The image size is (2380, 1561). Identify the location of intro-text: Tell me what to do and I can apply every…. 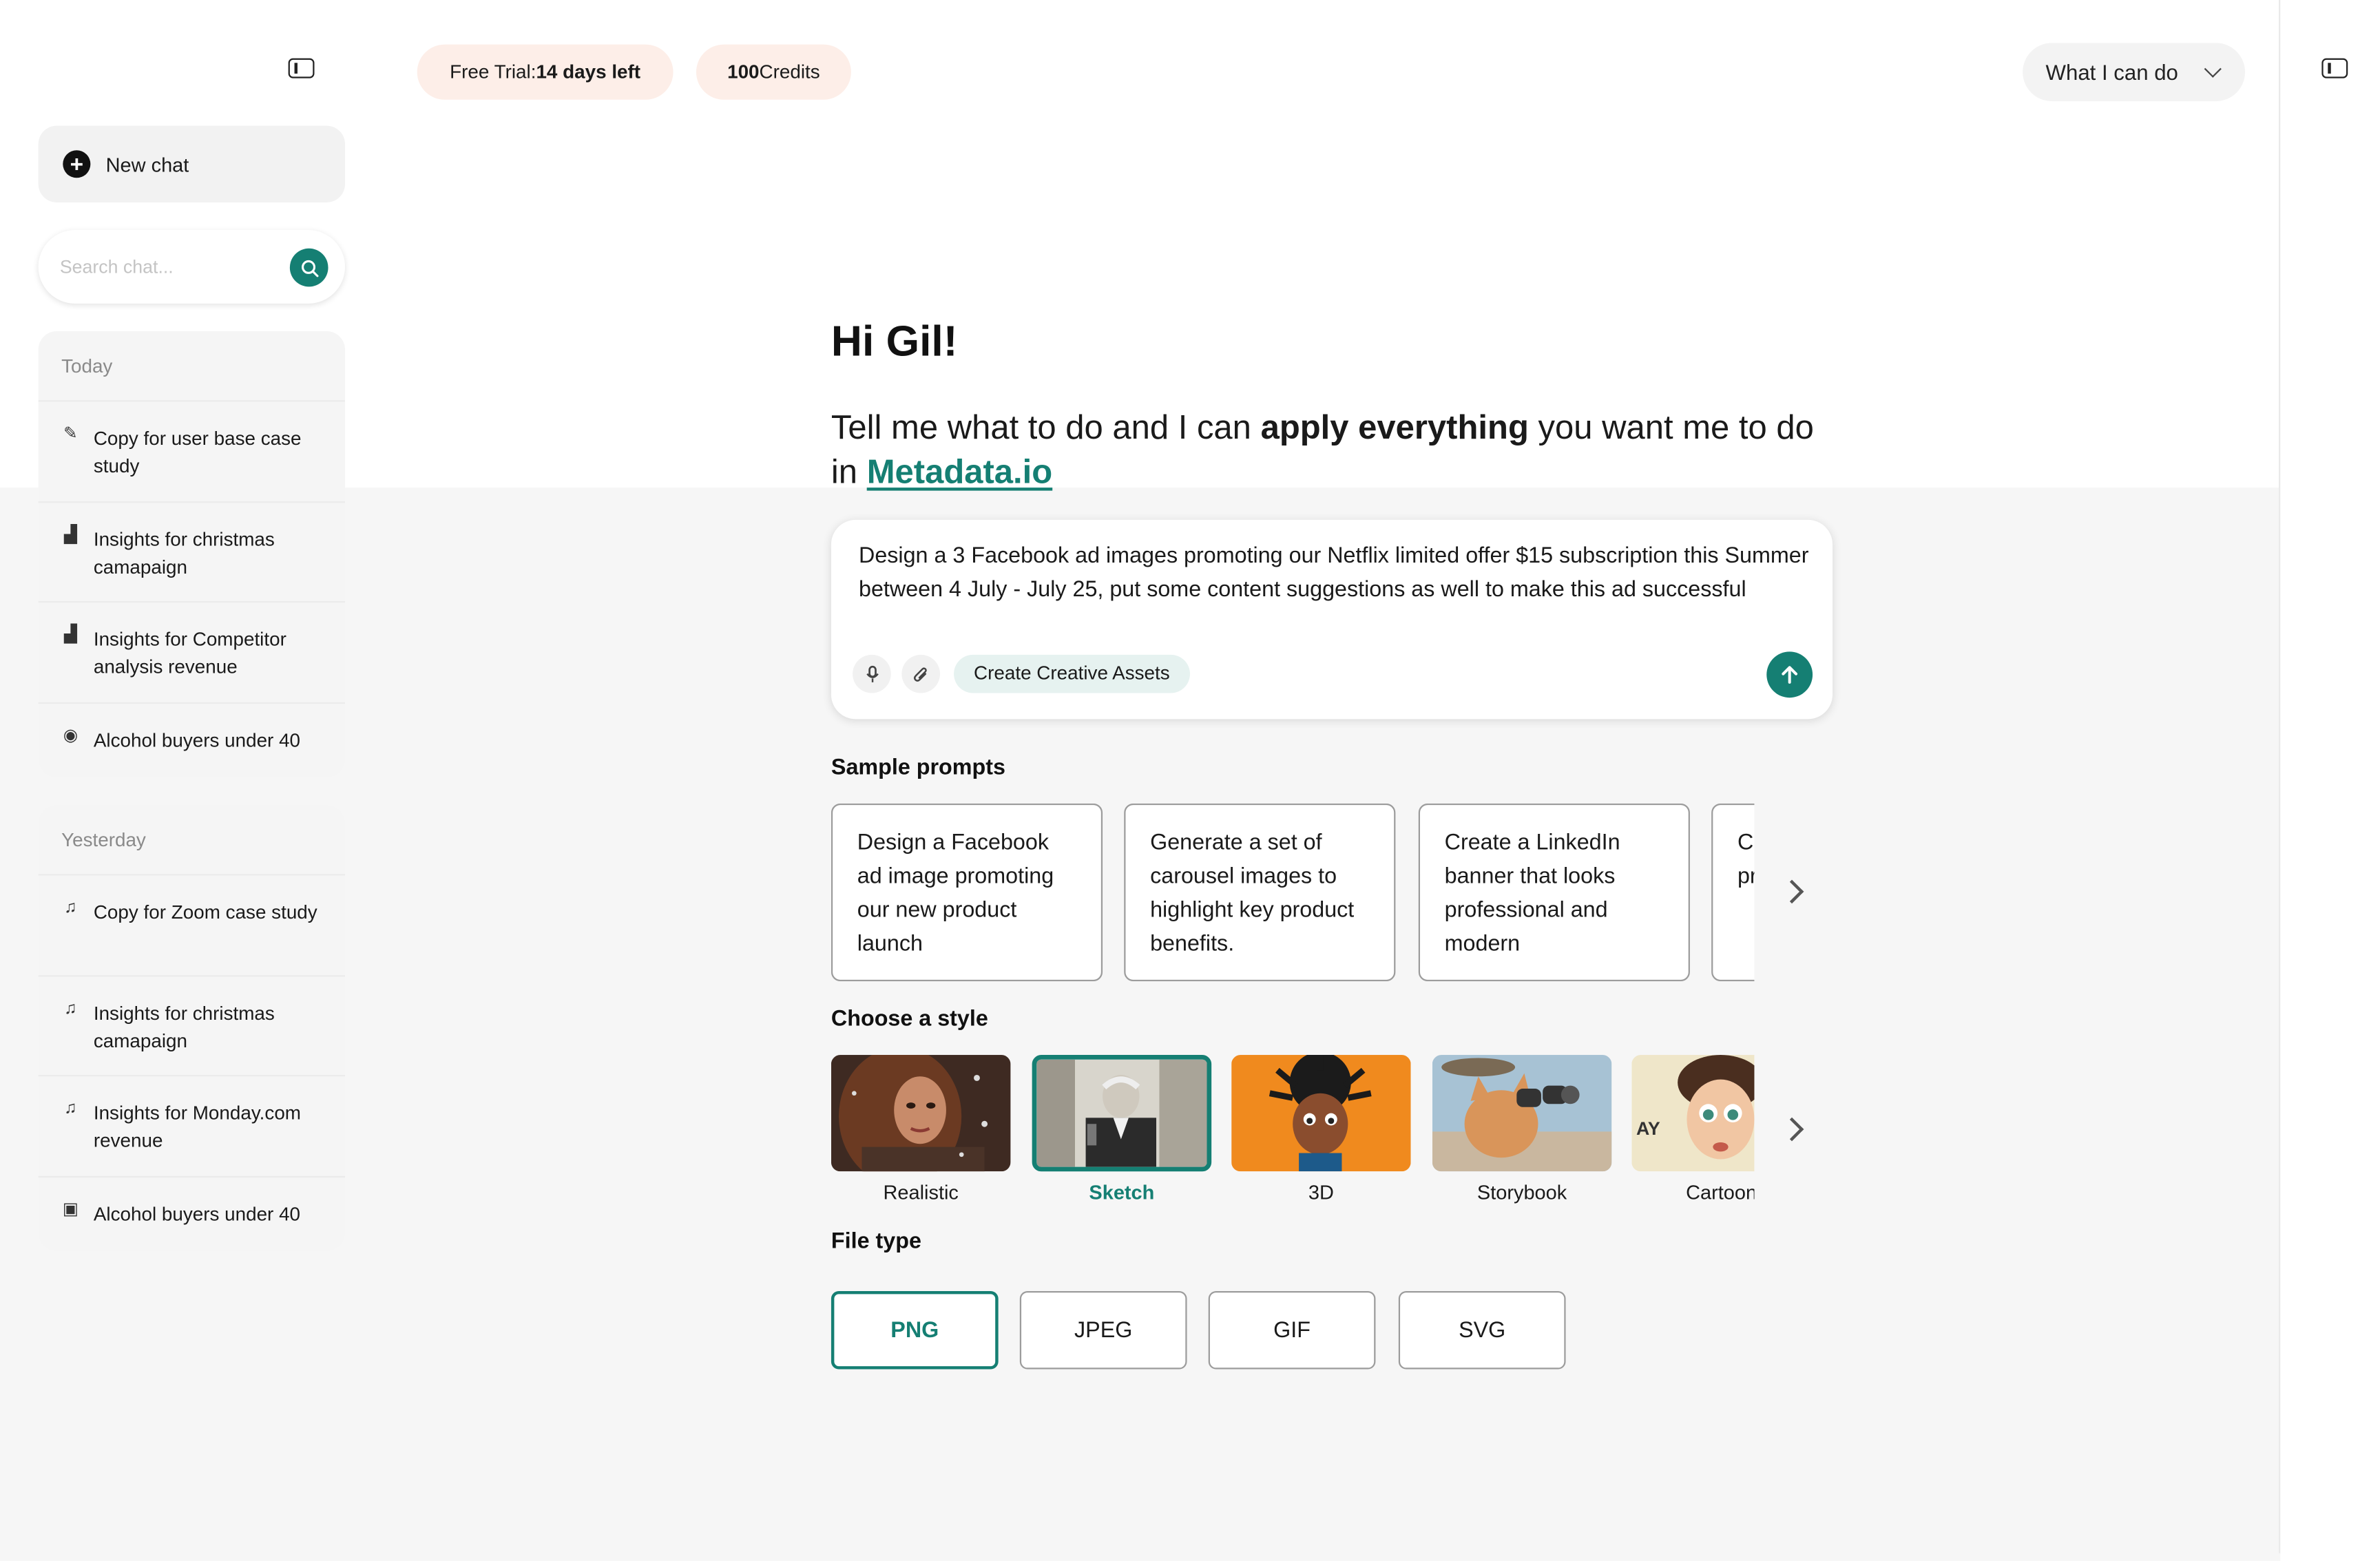
(1337, 449).